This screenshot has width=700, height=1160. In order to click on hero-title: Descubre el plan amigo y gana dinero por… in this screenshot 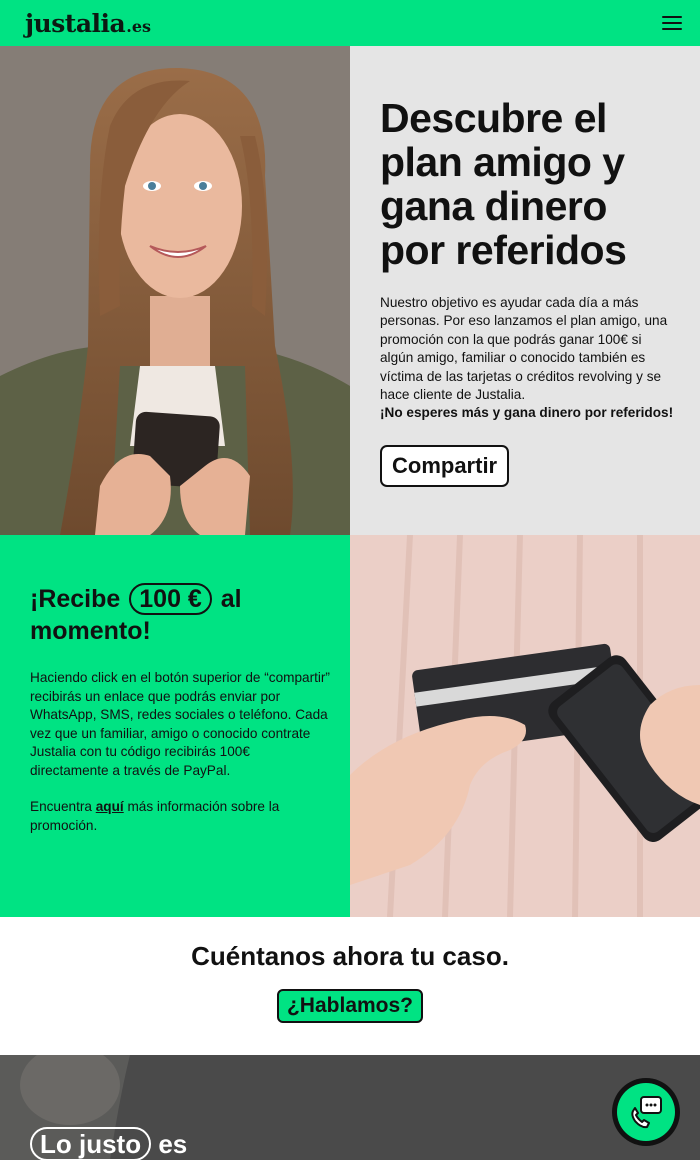, I will do `click(503, 184)`.